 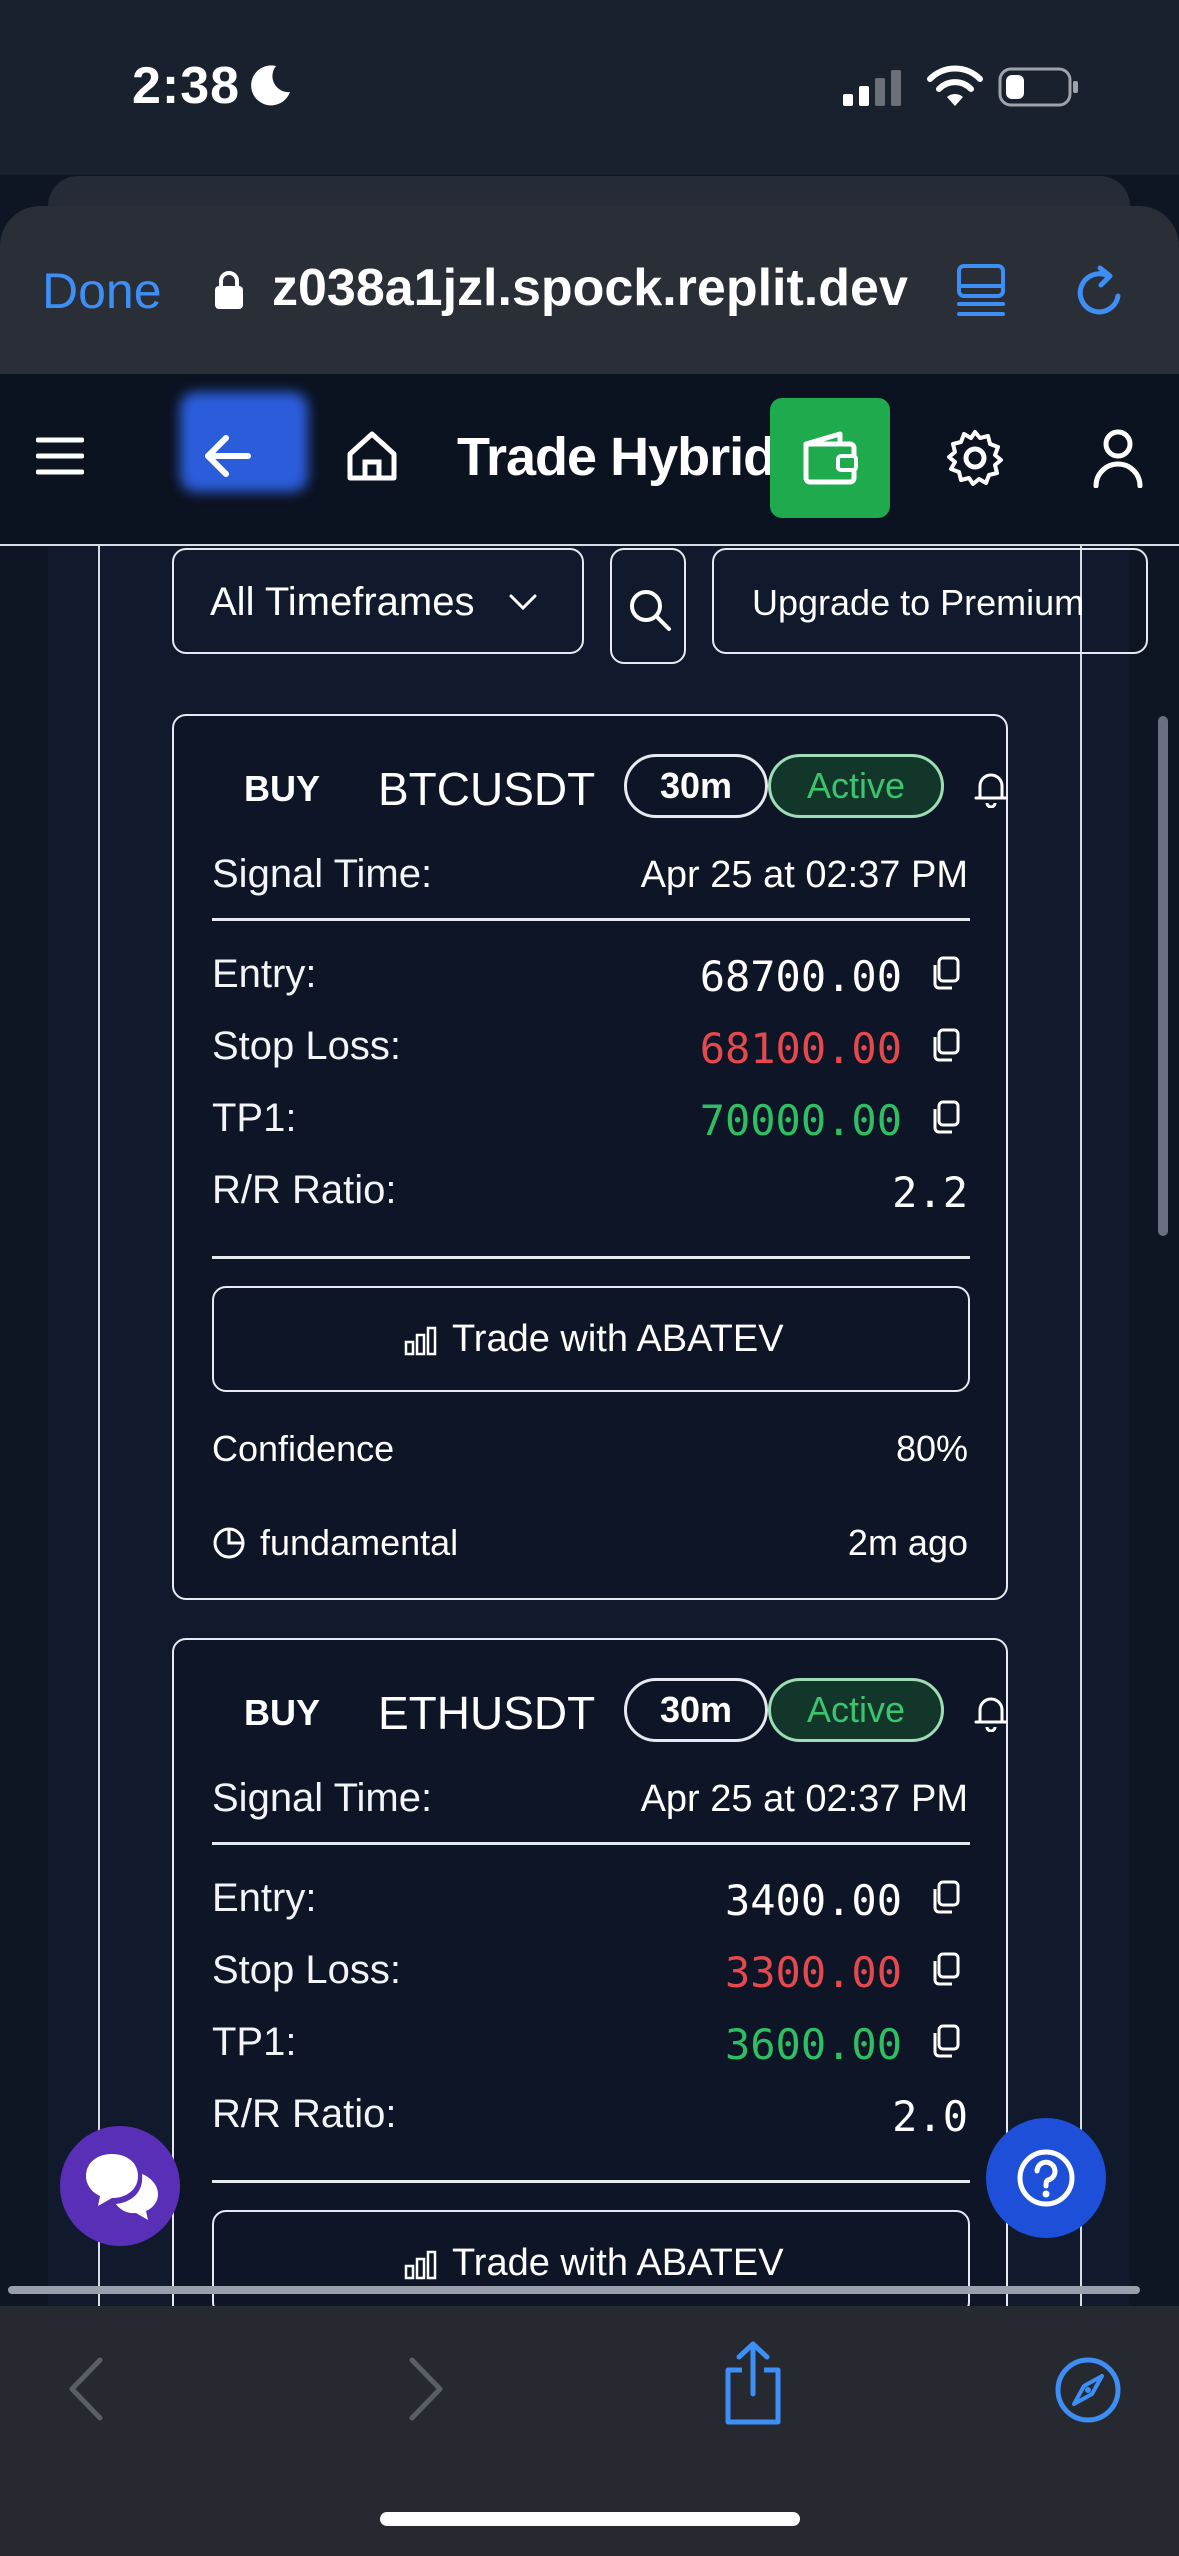 I want to click on timeframe-select: All Timeframes, so click(x=378, y=601).